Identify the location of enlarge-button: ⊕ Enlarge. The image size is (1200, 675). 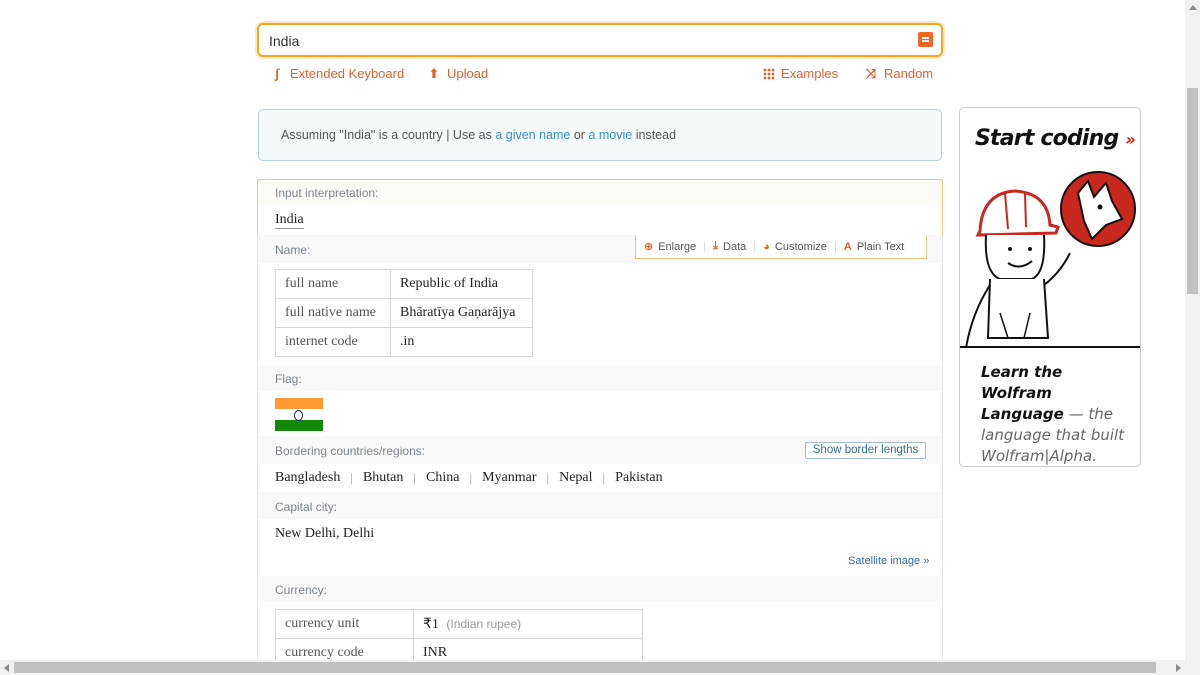
(670, 247).